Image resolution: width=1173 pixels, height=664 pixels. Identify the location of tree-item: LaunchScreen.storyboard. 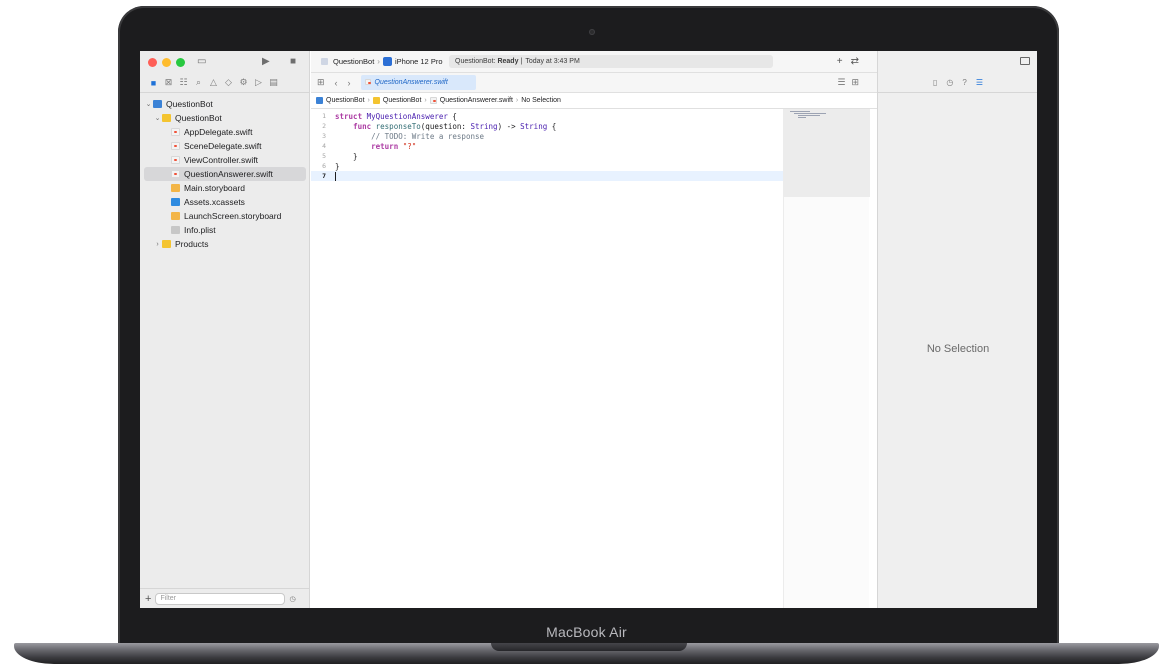
(225, 216).